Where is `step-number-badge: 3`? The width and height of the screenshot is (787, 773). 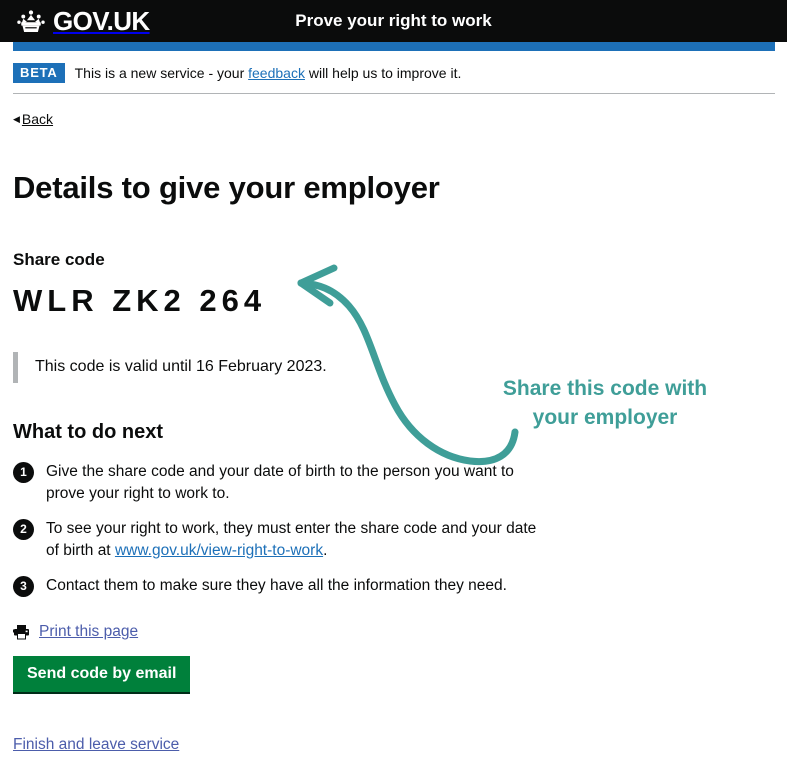
step-number-badge: 3 is located at coordinates (23, 586).